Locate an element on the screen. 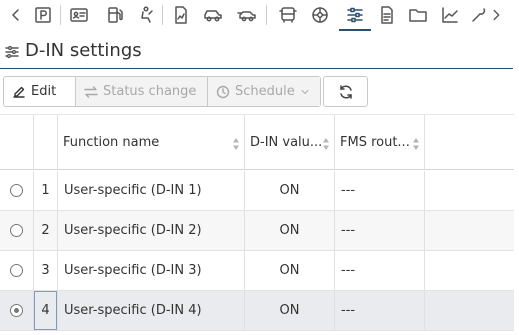 The width and height of the screenshot is (519, 335). icon-toolbar is located at coordinates (259, 16).